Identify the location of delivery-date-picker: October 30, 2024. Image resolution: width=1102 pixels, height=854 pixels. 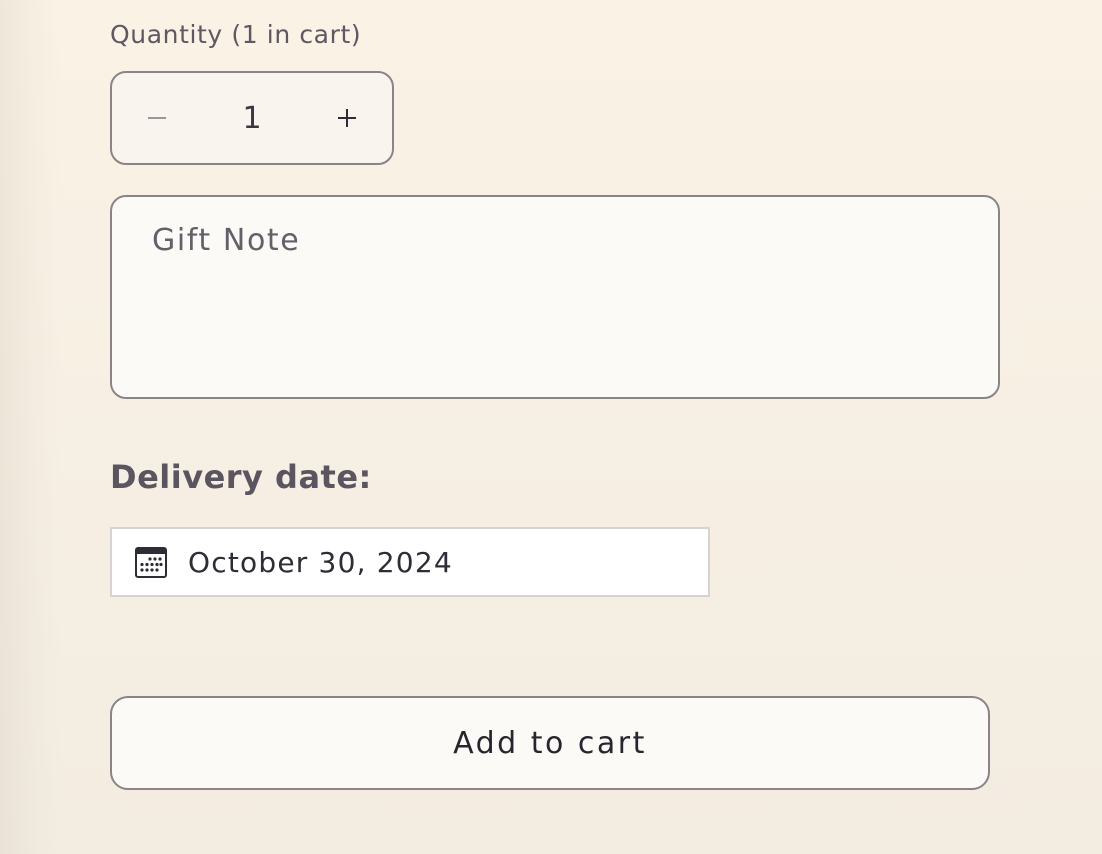
(410, 562).